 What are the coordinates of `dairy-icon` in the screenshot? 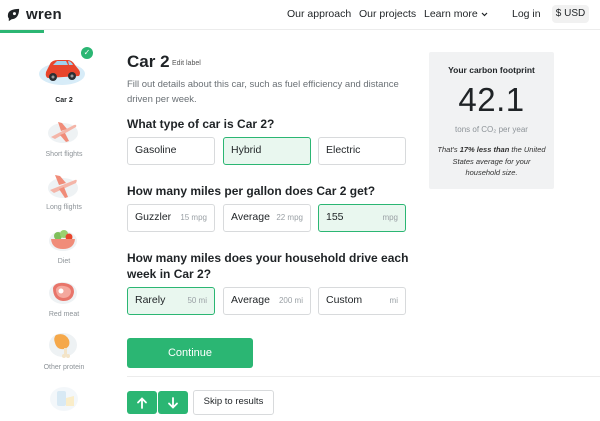 It's located at (64, 401).